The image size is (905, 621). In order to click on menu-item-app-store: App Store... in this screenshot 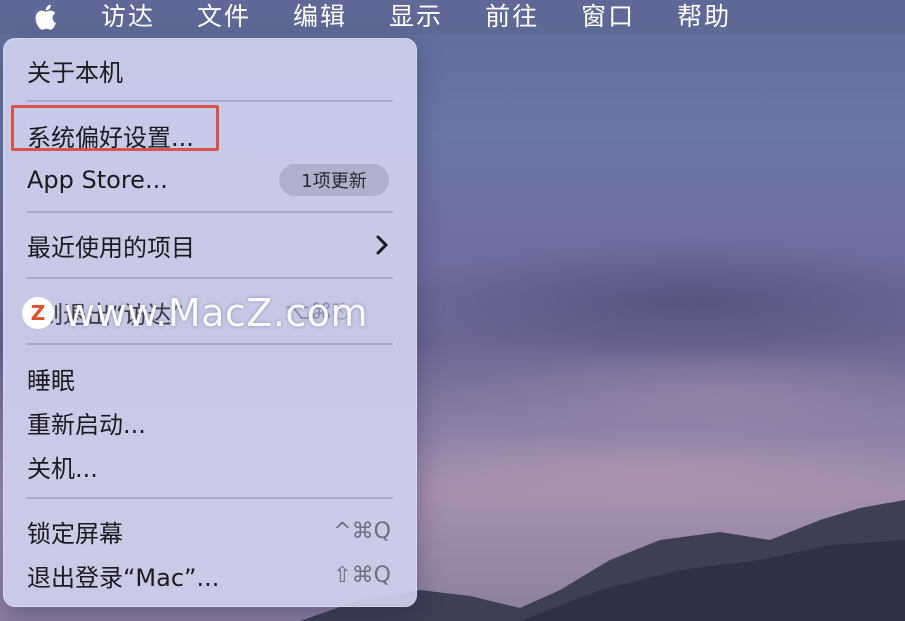, I will do `click(97, 180)`.